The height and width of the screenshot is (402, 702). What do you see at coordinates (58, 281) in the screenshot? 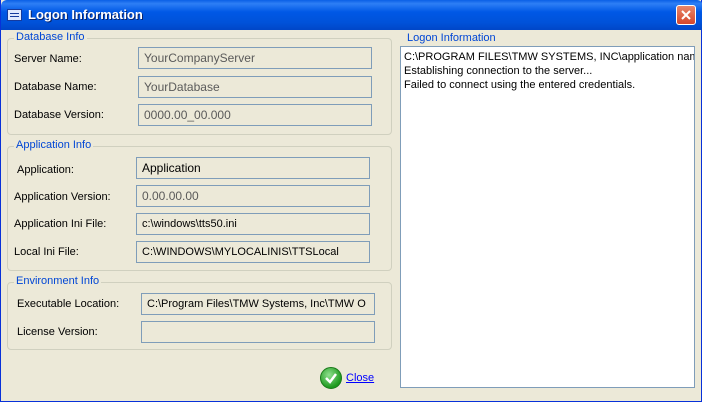
I see `environment-info-title: Environment Info` at bounding box center [58, 281].